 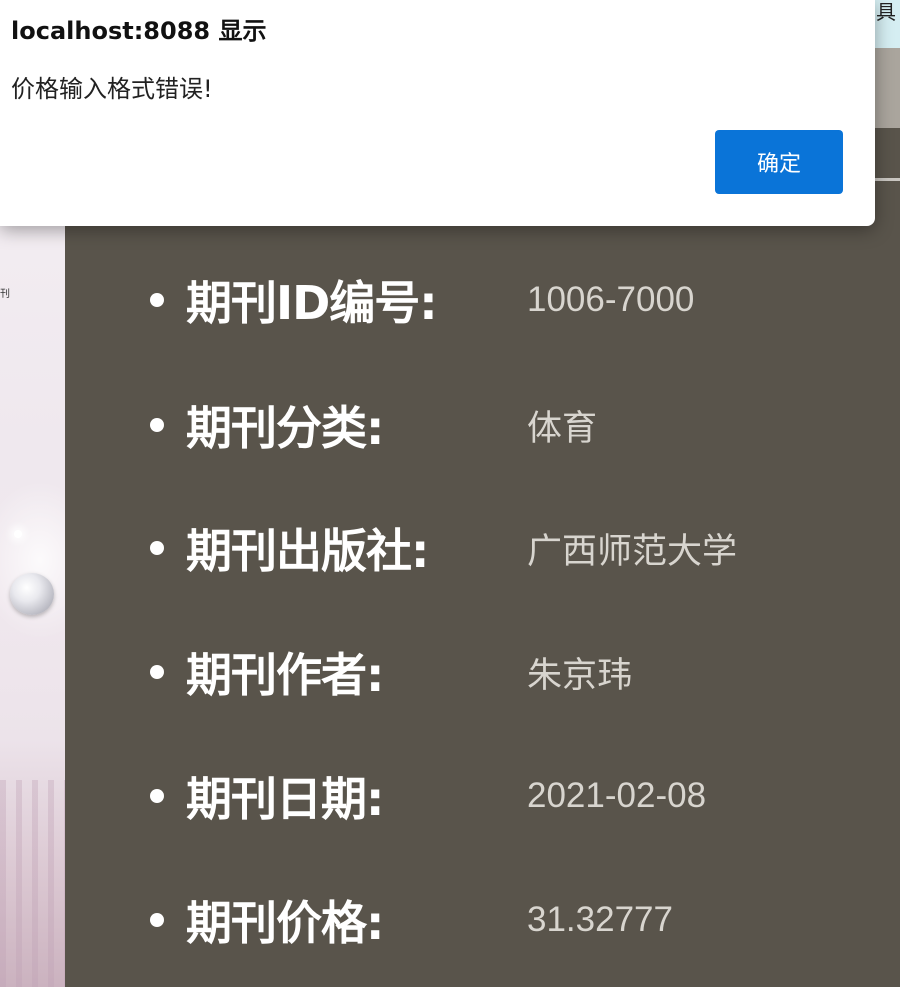 What do you see at coordinates (500, 672) in the screenshot?
I see `journal-author-row: 期刊作者: 朱京玮` at bounding box center [500, 672].